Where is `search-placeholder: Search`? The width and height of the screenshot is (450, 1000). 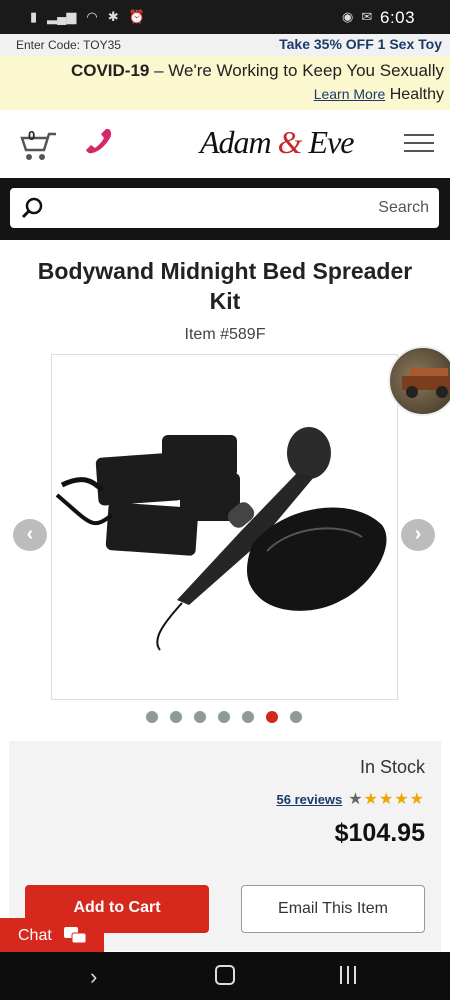 search-placeholder: Search is located at coordinates (403, 207).